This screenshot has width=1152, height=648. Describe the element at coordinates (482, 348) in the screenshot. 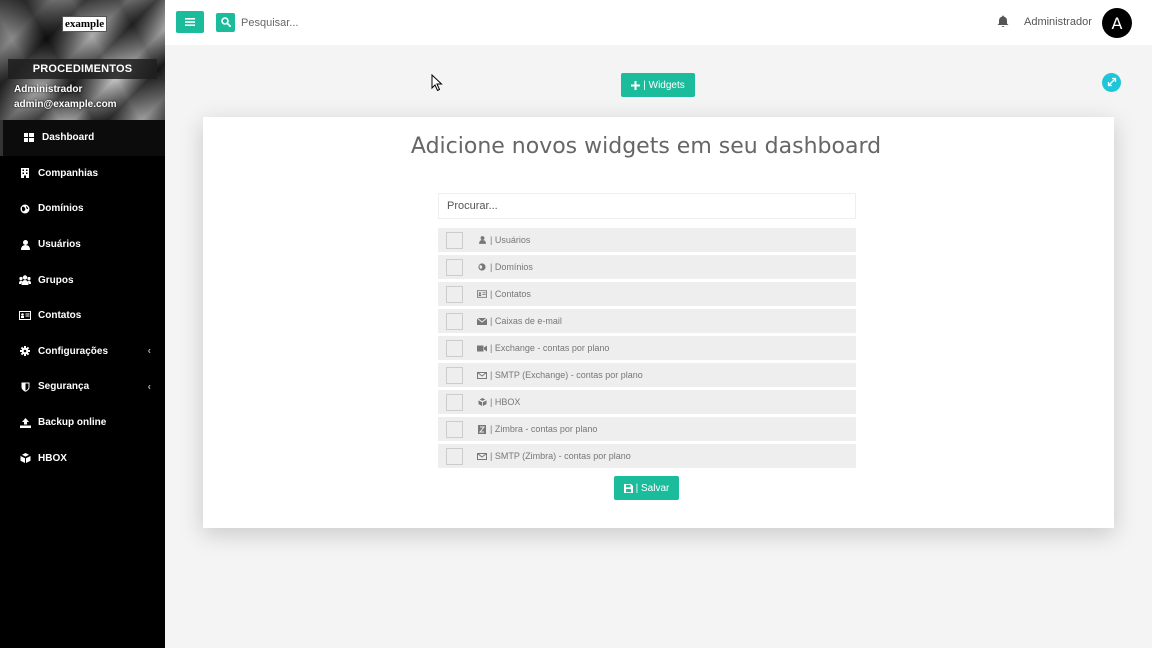

I see `video-icon` at that location.